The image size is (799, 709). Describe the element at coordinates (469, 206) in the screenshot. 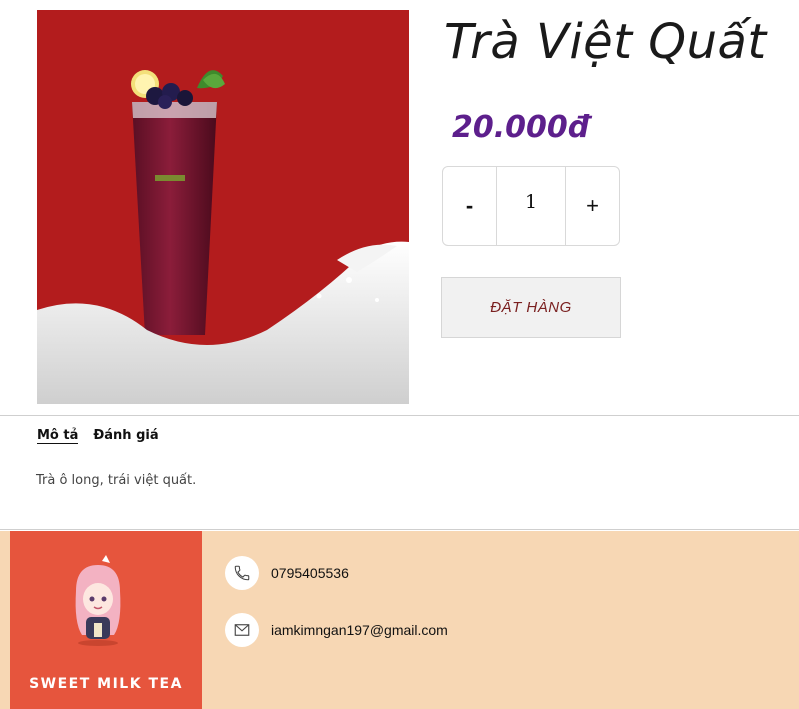

I see `decrease-button: -` at that location.